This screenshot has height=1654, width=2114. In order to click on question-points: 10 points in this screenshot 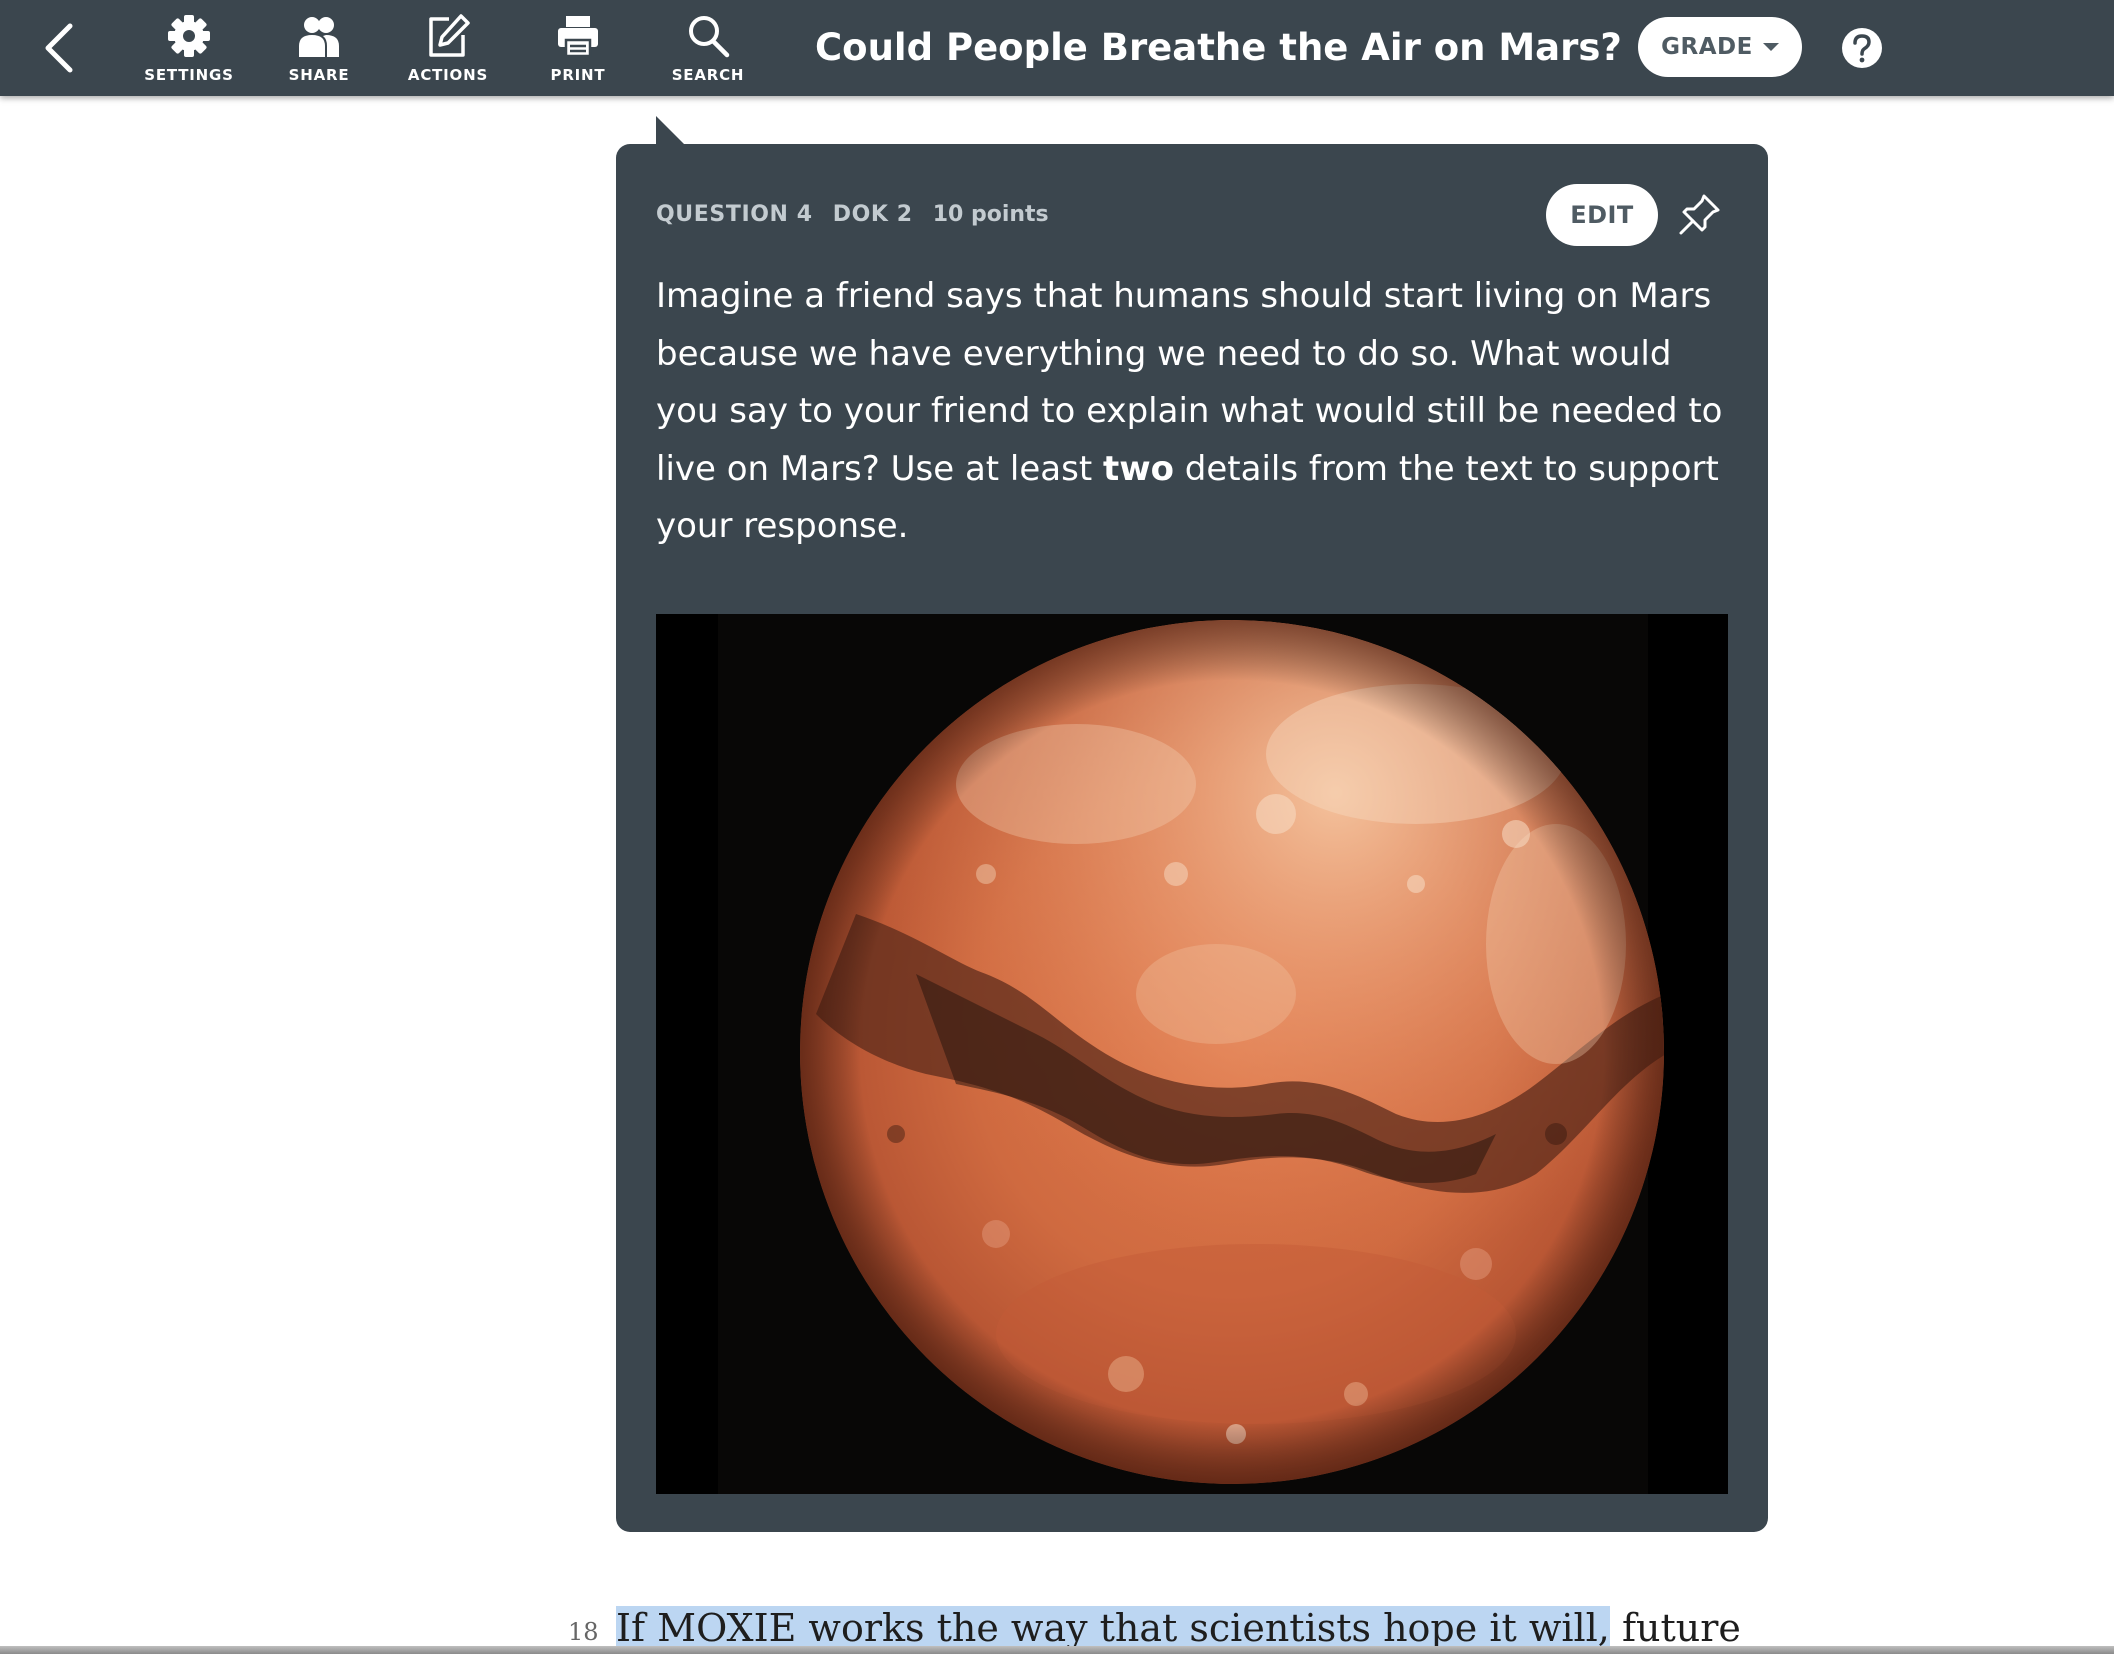, I will do `click(990, 214)`.